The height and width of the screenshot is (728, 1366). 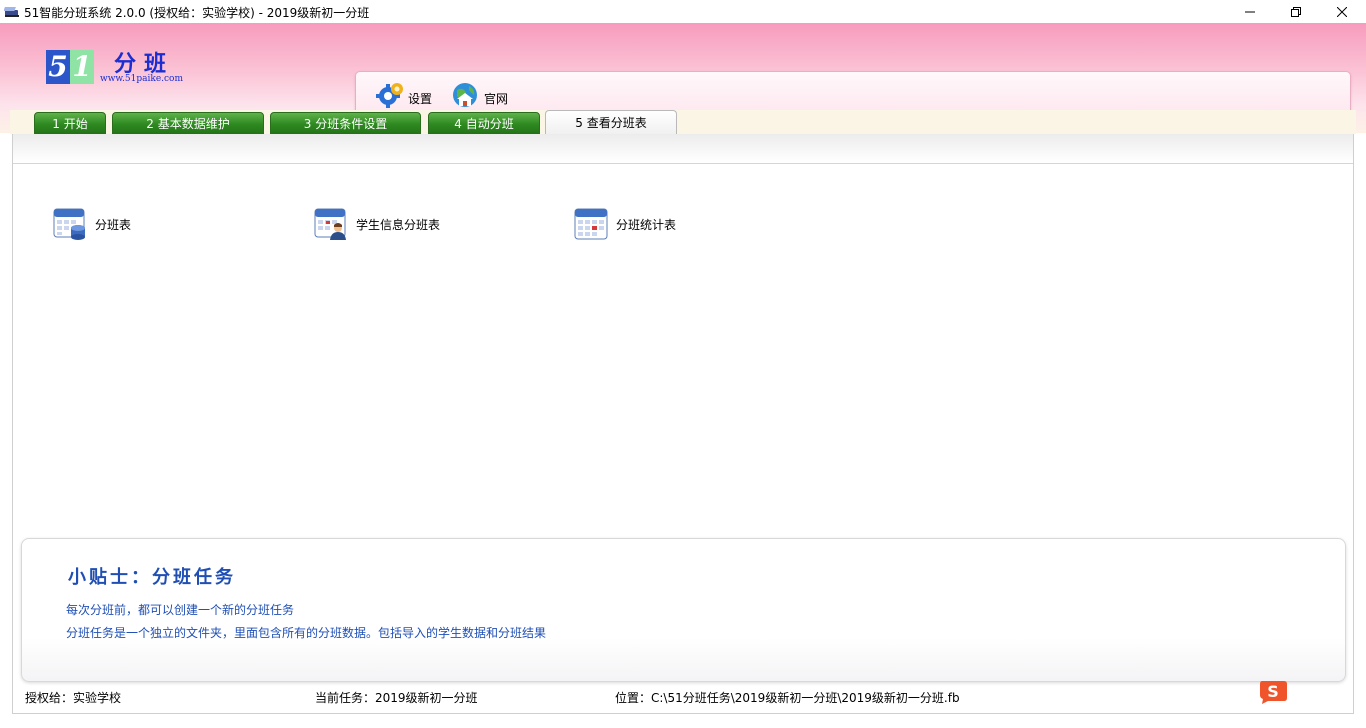 What do you see at coordinates (180, 610) in the screenshot?
I see `tips-line-1: 每次分班前，都可以创建一个新的分班任务` at bounding box center [180, 610].